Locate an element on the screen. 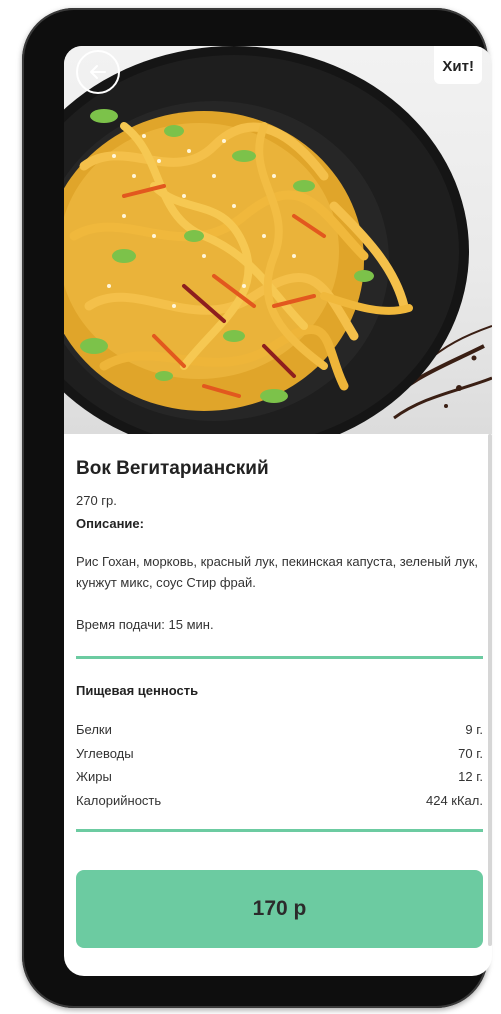  nutrition-row: Калорийность 424 кКал. is located at coordinates (279, 801).